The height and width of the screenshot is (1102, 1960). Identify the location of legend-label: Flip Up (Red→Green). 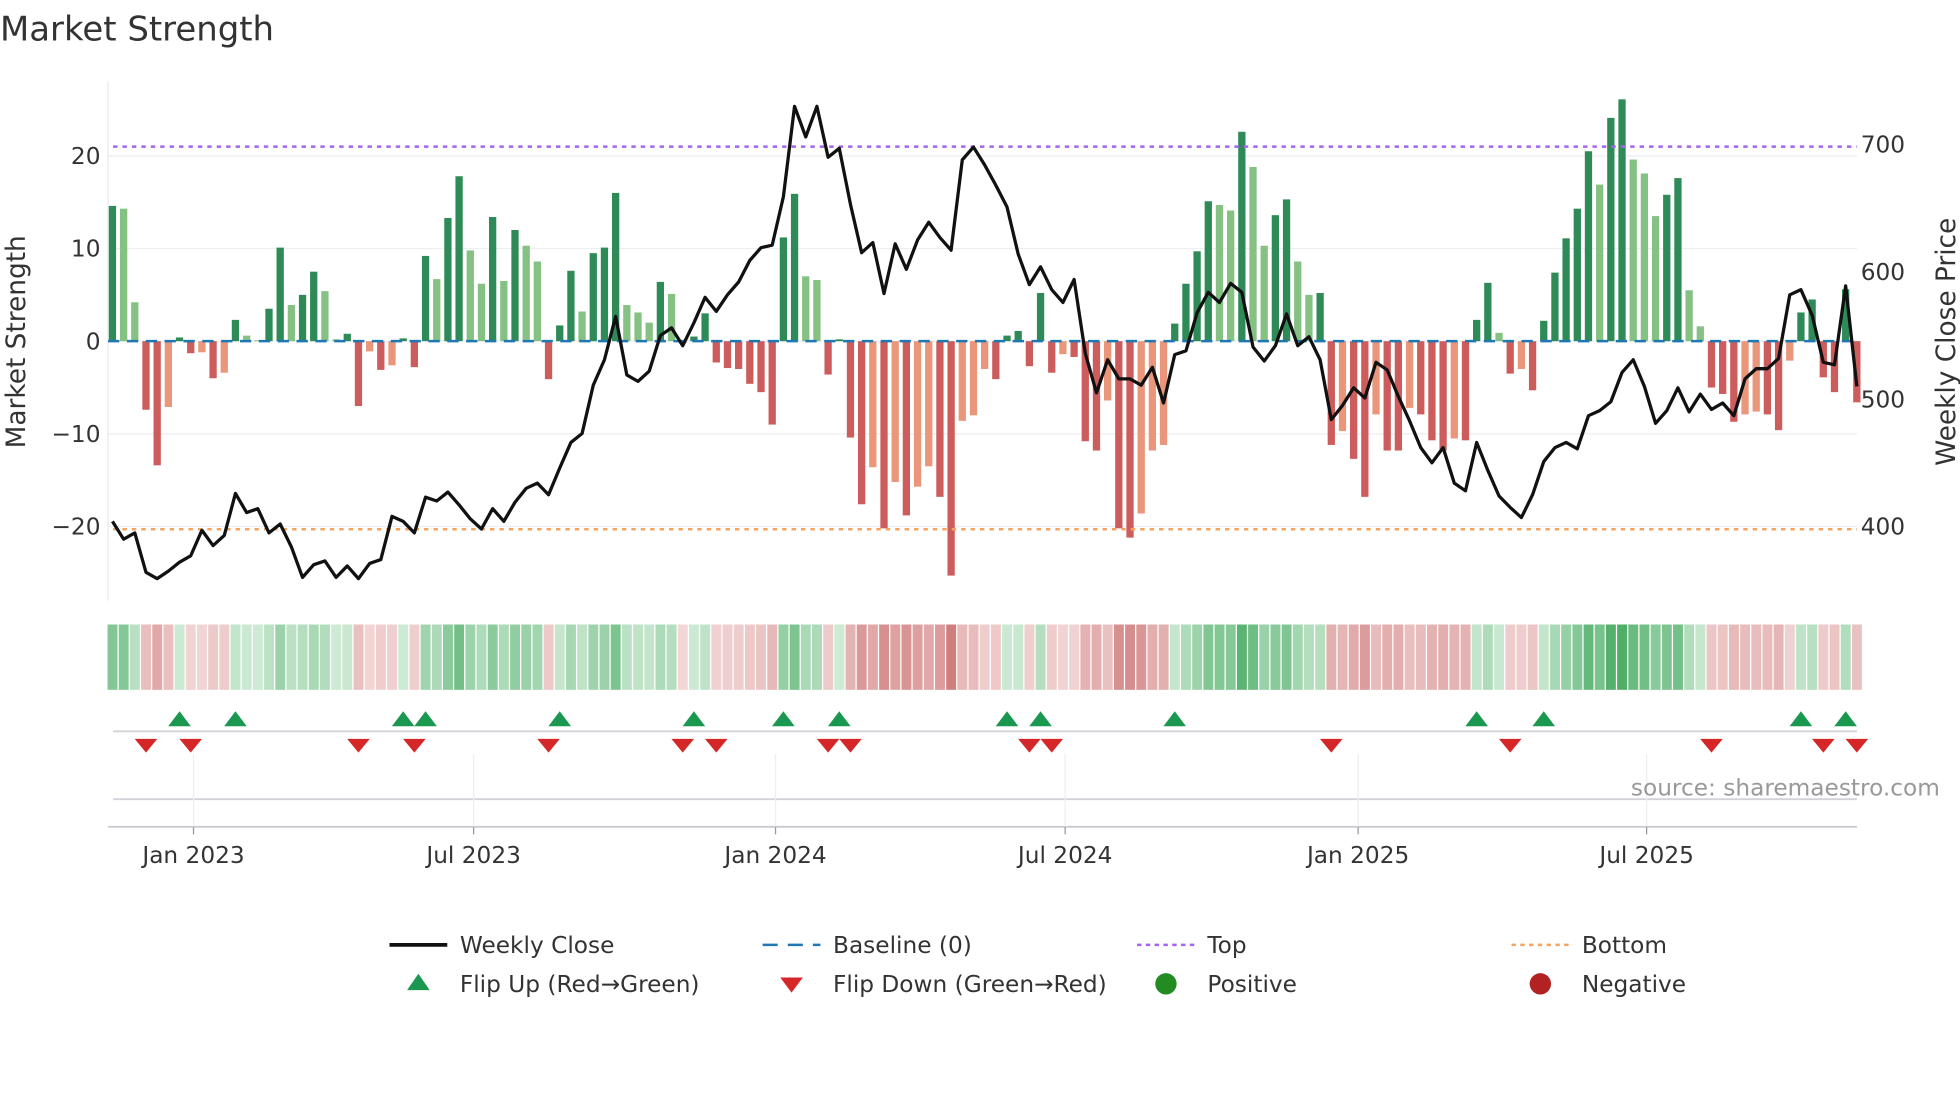
(580, 984).